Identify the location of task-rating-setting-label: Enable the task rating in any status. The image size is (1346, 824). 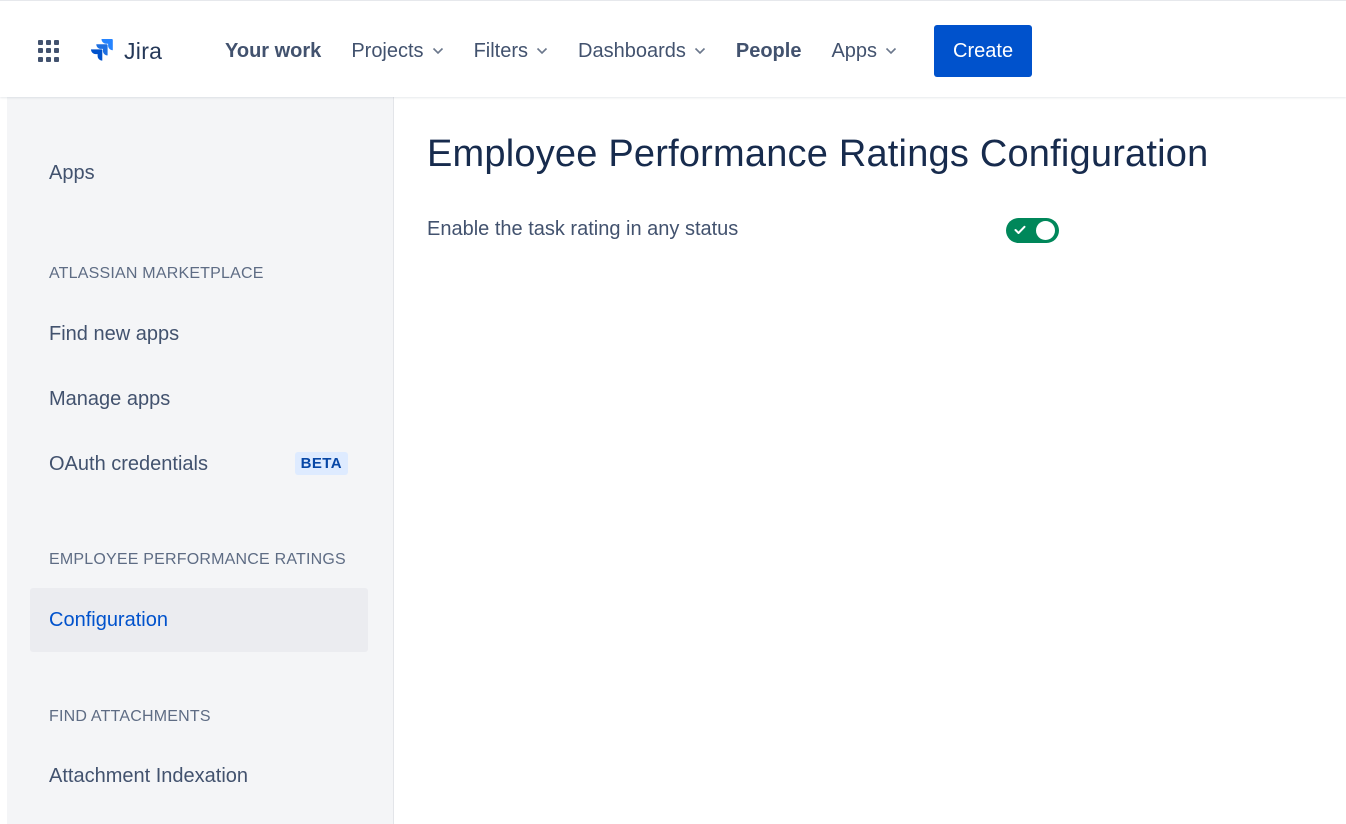
(583, 229).